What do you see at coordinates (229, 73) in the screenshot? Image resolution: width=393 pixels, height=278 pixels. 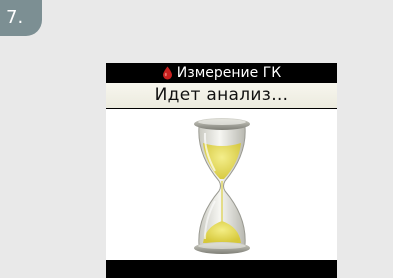 I see `screen-title: Измерение ГК` at bounding box center [229, 73].